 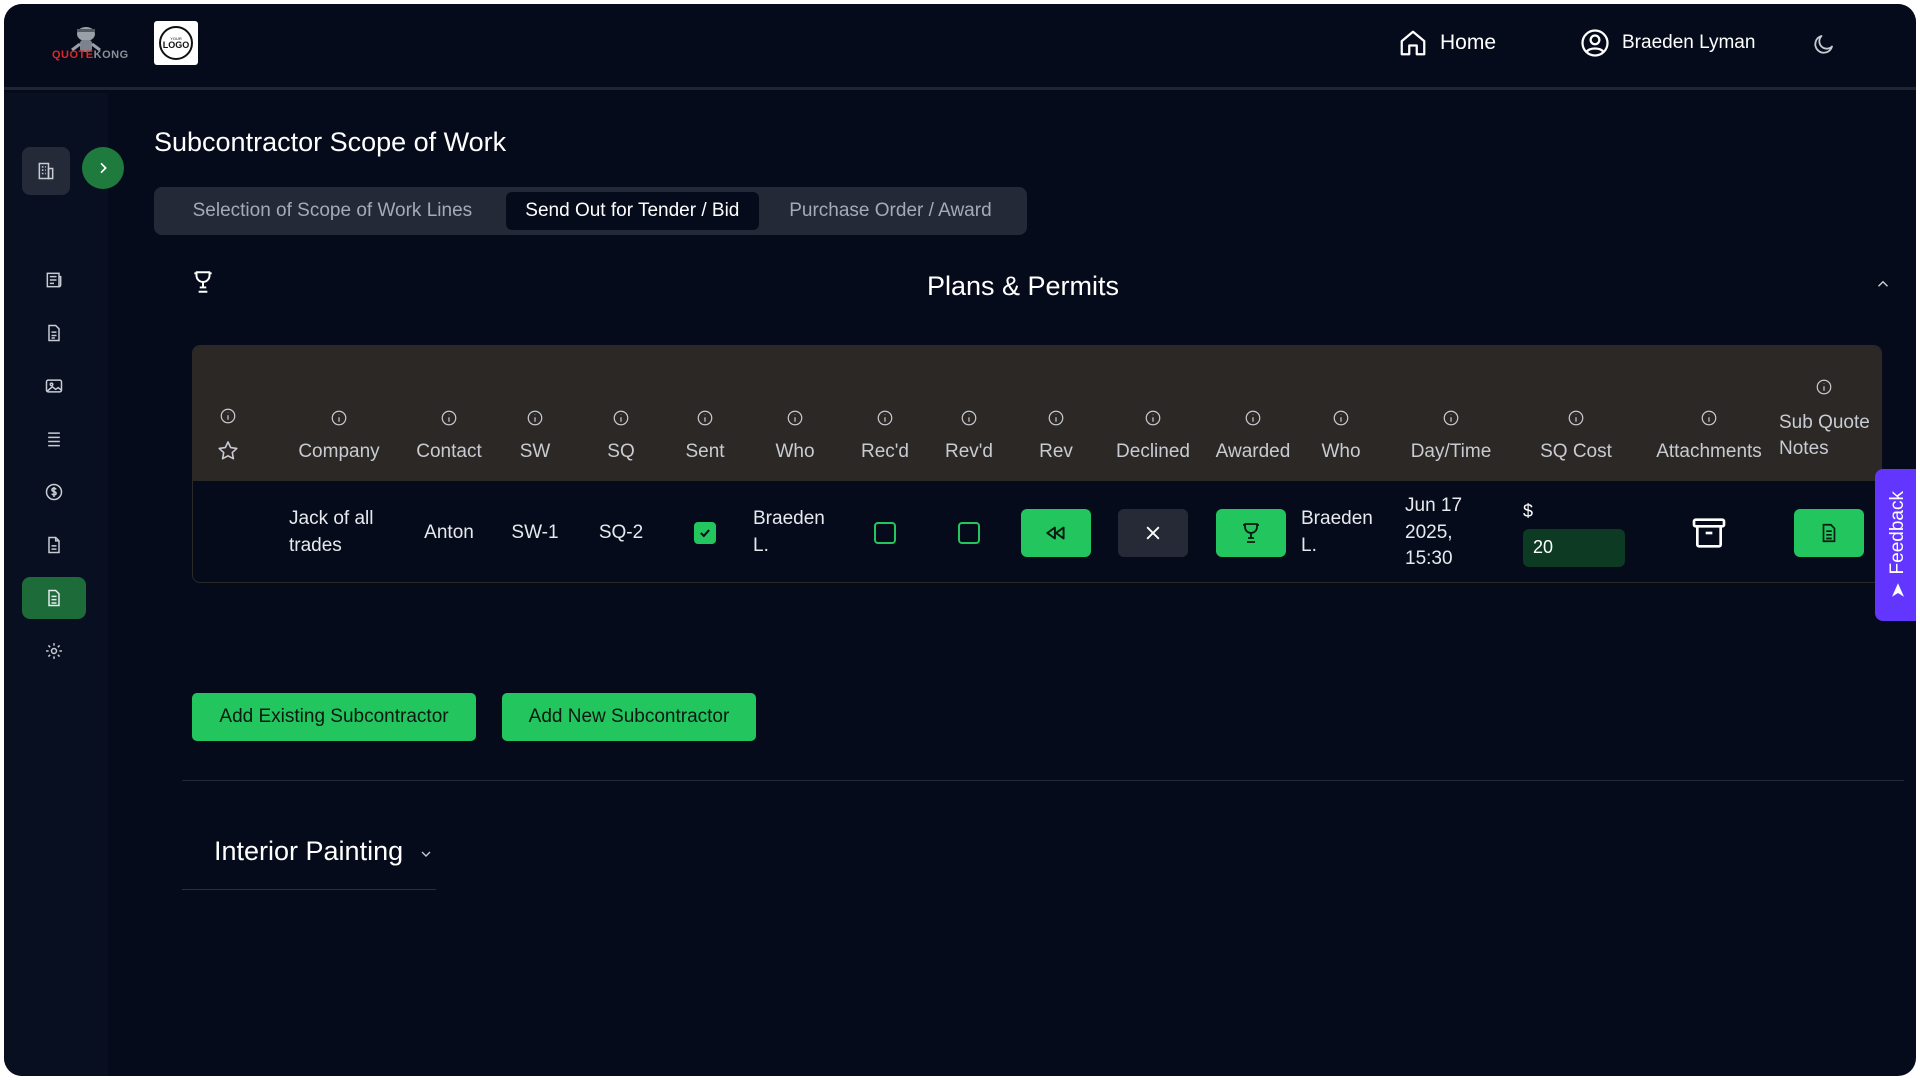 What do you see at coordinates (1709, 533) in the screenshot?
I see `archive-icon` at bounding box center [1709, 533].